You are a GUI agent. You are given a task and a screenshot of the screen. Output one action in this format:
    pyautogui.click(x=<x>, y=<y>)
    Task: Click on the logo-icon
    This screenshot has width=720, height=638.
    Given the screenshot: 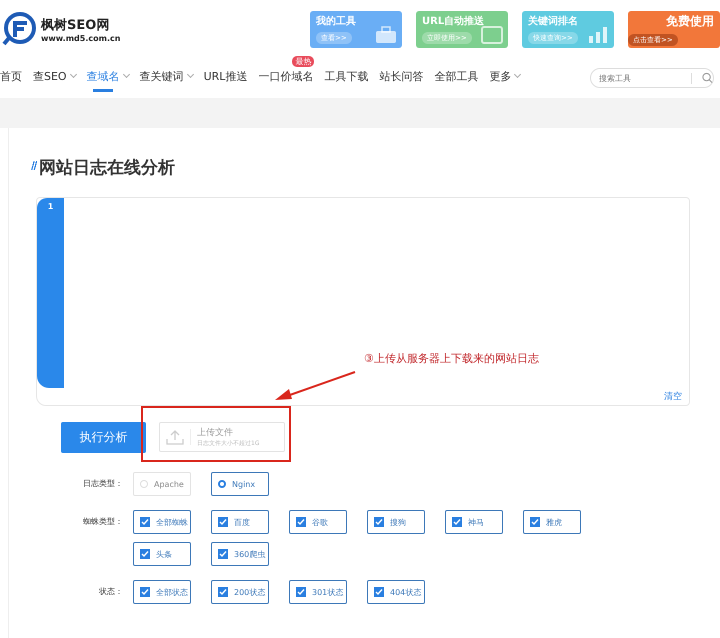 What is the action you would take?
    pyautogui.click(x=20, y=29)
    